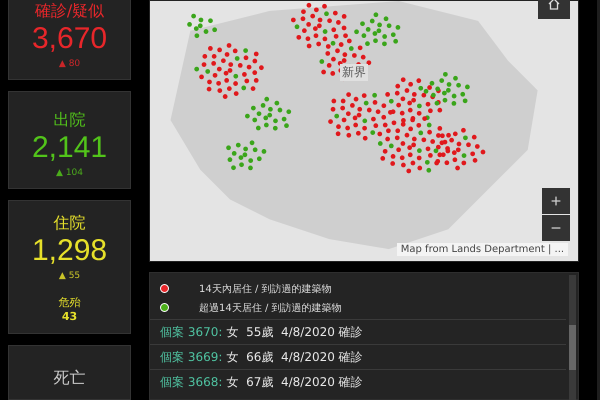  Describe the element at coordinates (554, 5) in the screenshot. I see `home-icon` at that location.